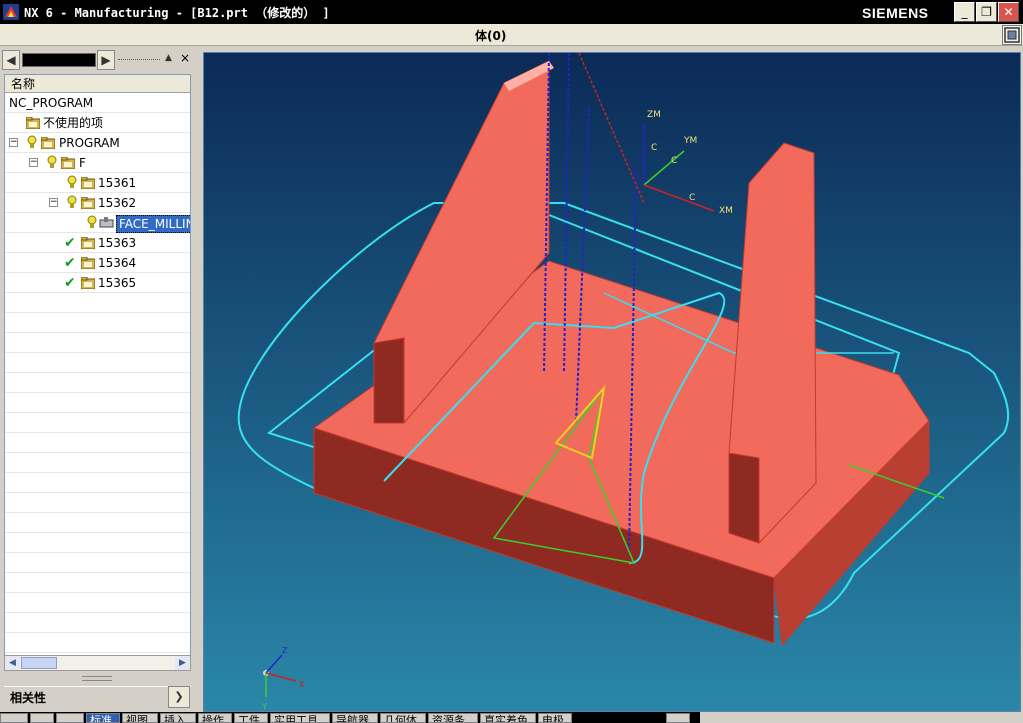  Describe the element at coordinates (185, 58) in the screenshot. I see `close-navigator-button: ×` at that location.